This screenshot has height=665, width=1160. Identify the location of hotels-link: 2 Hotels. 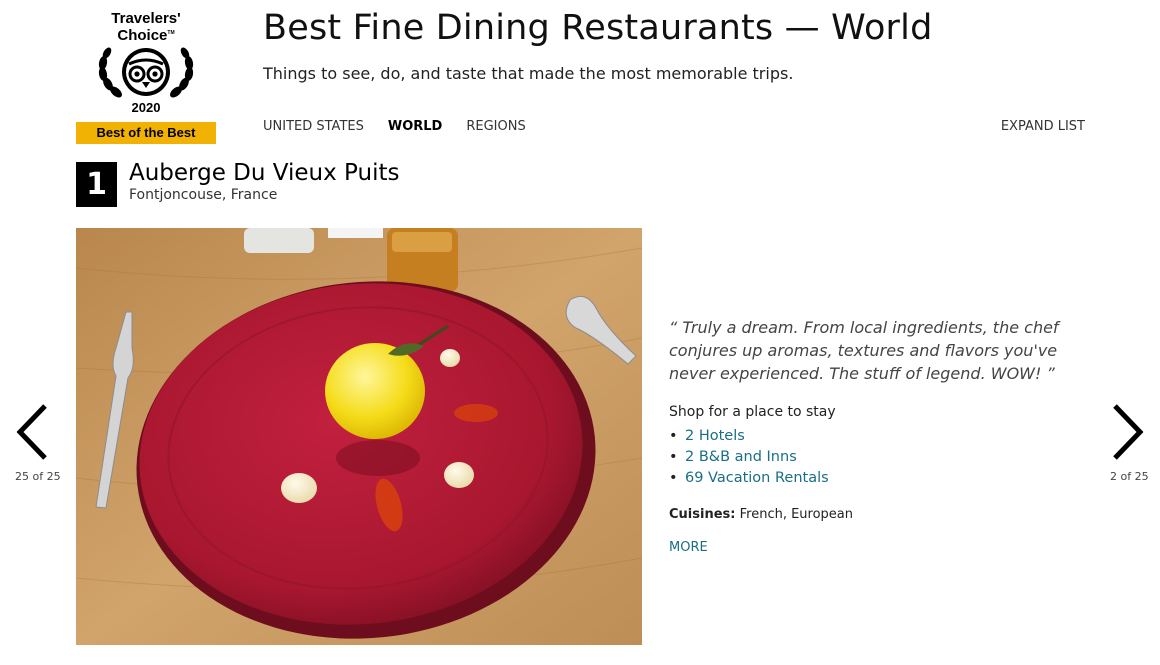
(715, 436).